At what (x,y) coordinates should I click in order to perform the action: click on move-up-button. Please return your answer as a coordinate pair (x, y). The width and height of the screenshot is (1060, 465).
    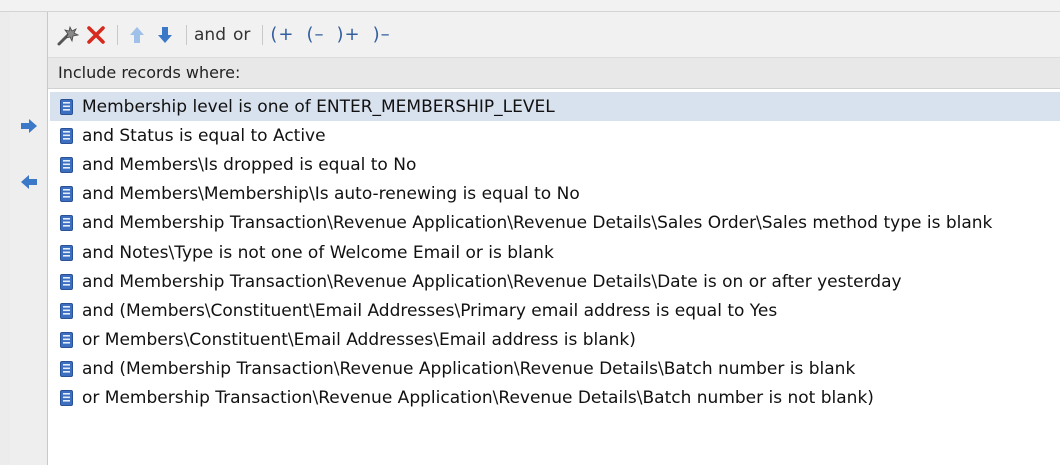
    Looking at the image, I should click on (137, 35).